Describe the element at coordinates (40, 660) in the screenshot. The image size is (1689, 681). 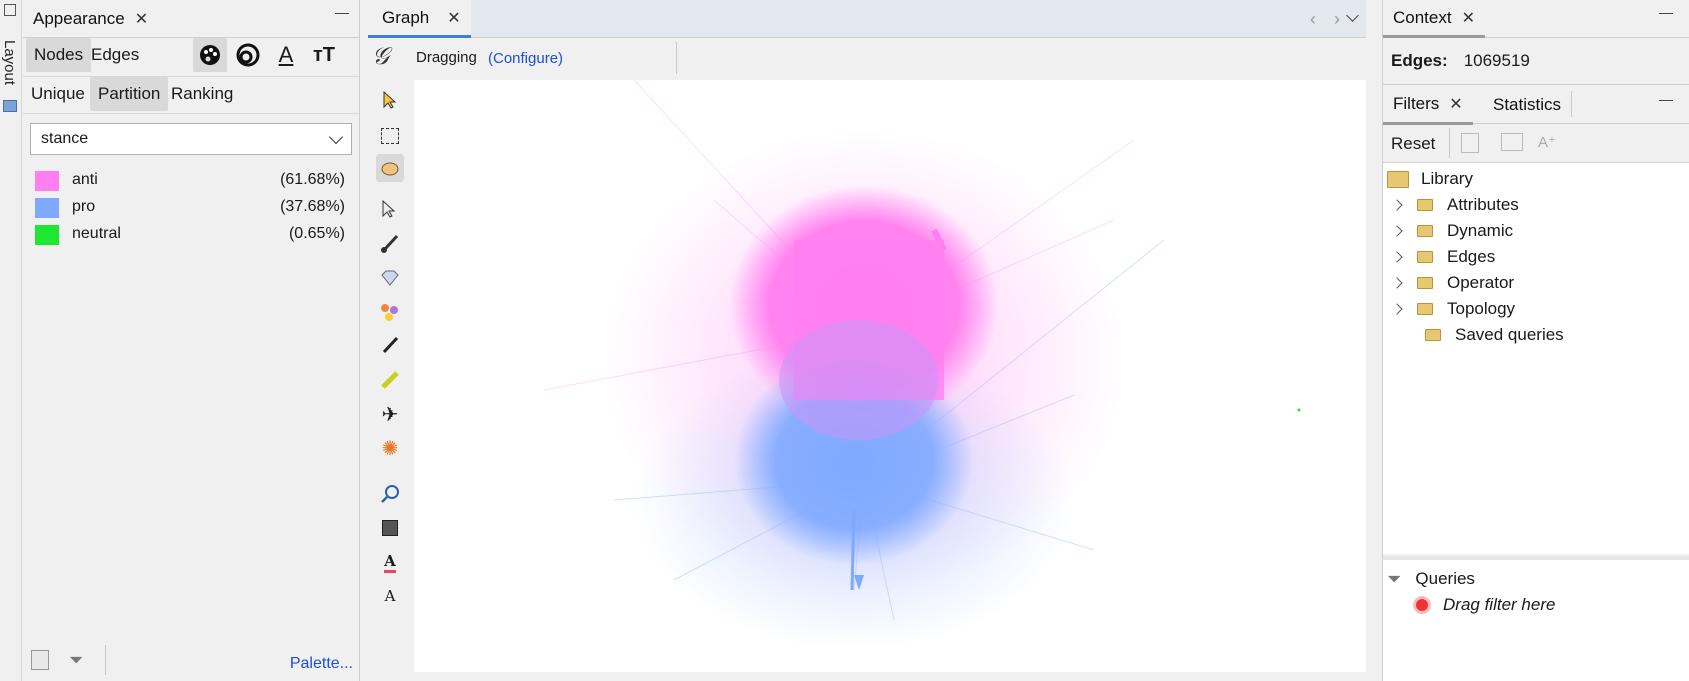
I see `copy-icon` at that location.